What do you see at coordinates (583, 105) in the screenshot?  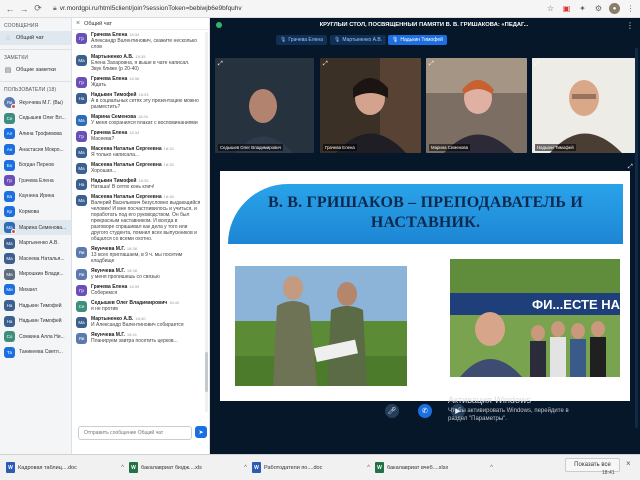 I see `video-tile: ⤢ Надькин Тимофей` at bounding box center [583, 105].